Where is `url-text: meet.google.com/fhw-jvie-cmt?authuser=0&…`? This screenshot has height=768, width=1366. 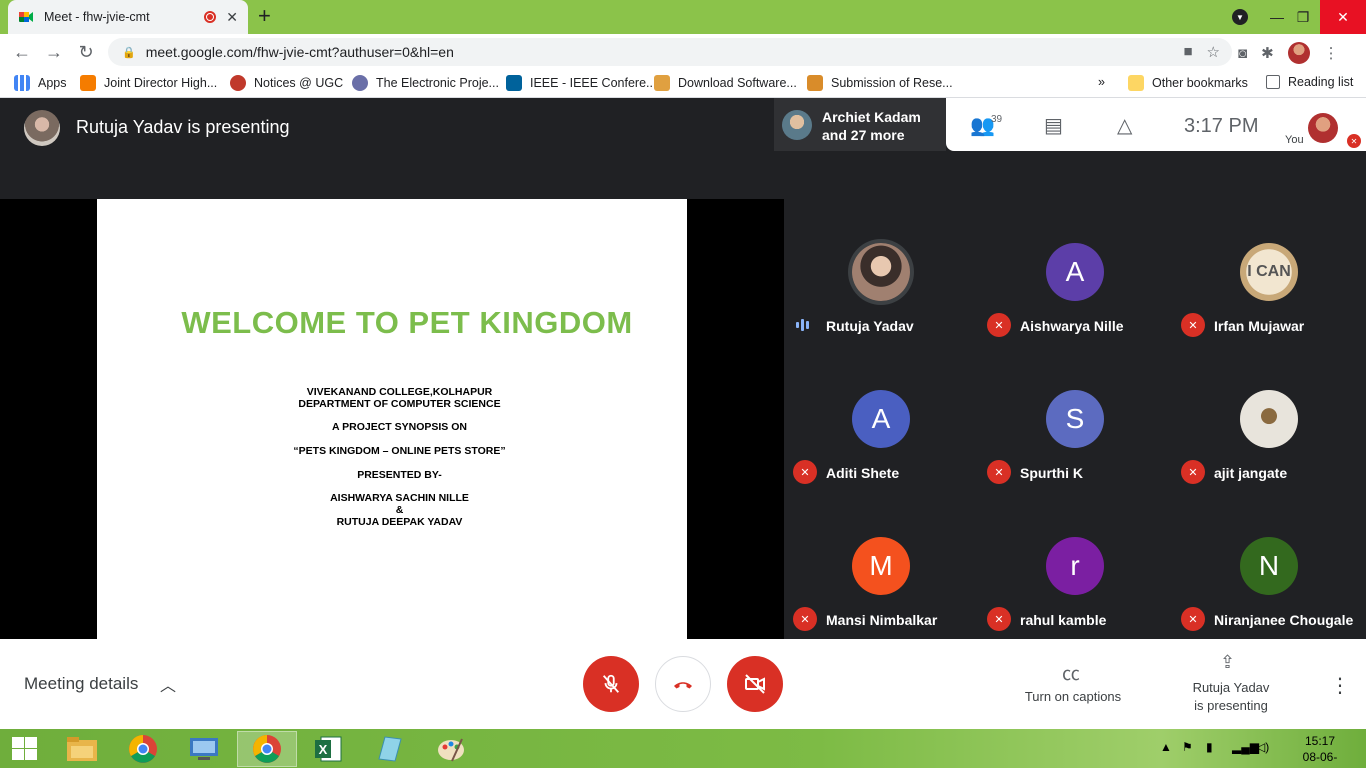 url-text: meet.google.com/fhw-jvie-cmt?authuser=0&… is located at coordinates (299, 52).